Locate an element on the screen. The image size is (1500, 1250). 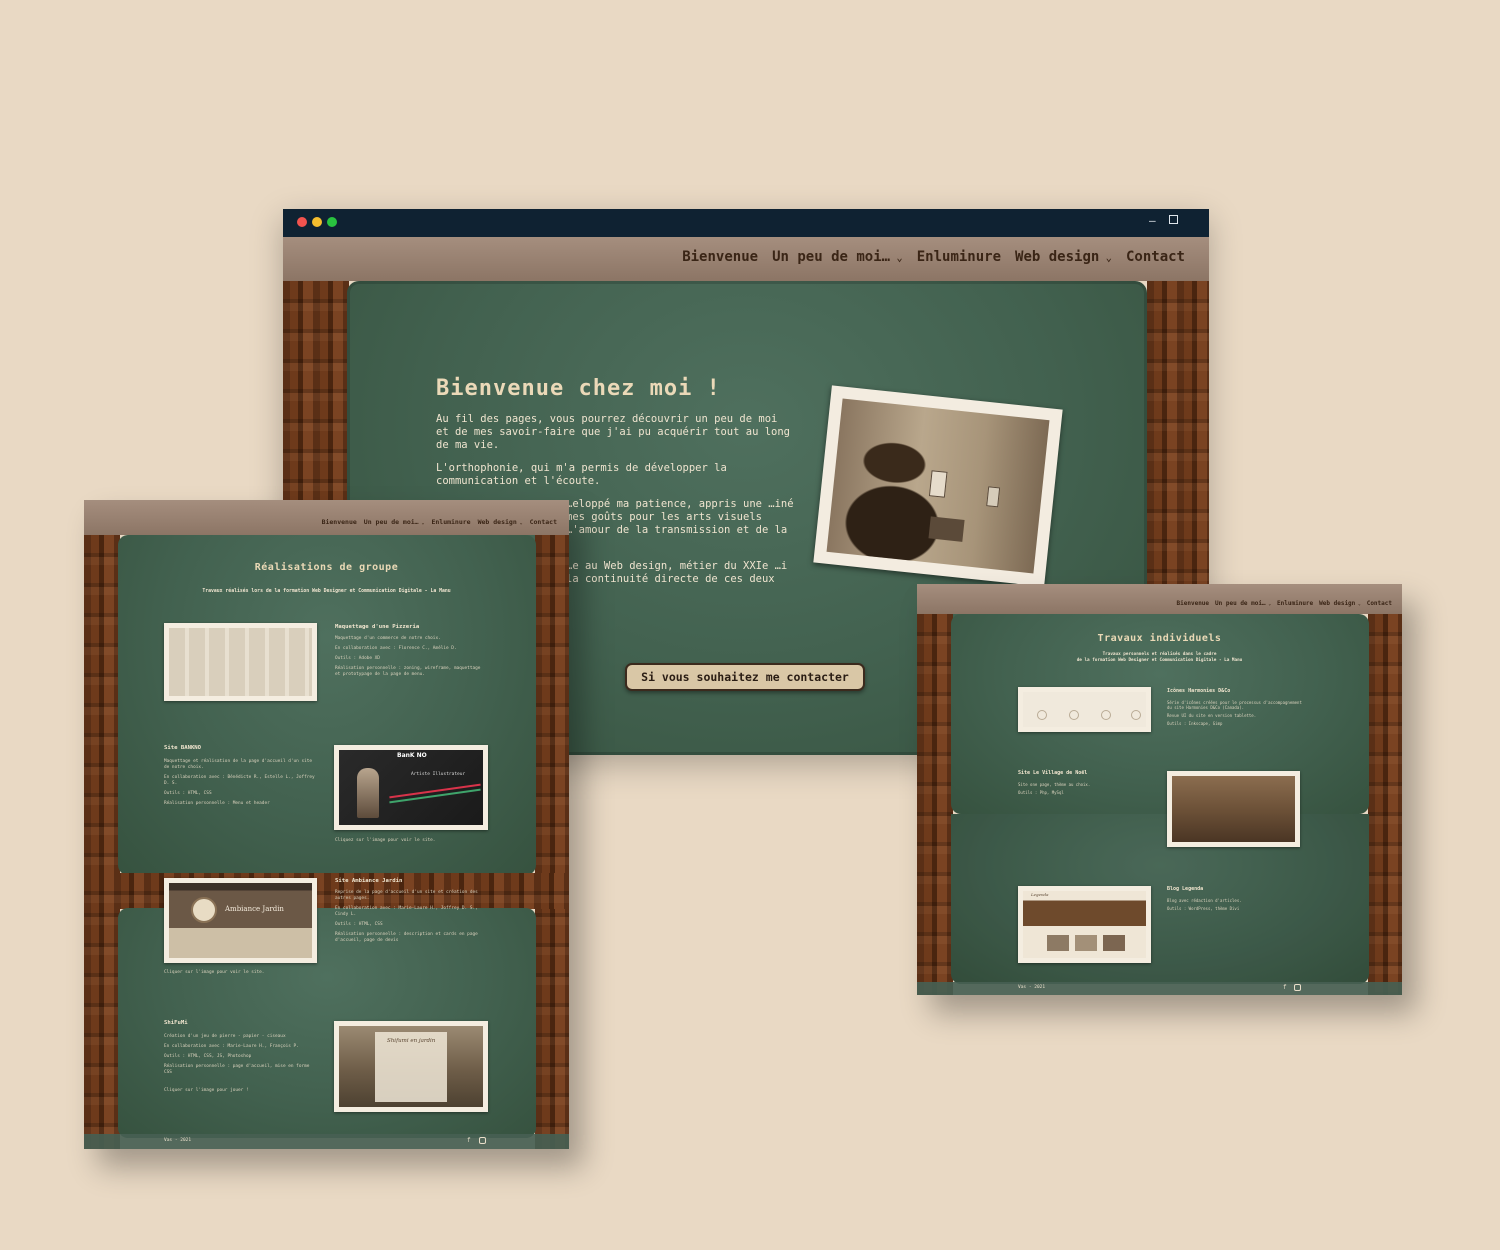
project-line: Réalisation personnelle : Menu et header is located at coordinates (217, 803).